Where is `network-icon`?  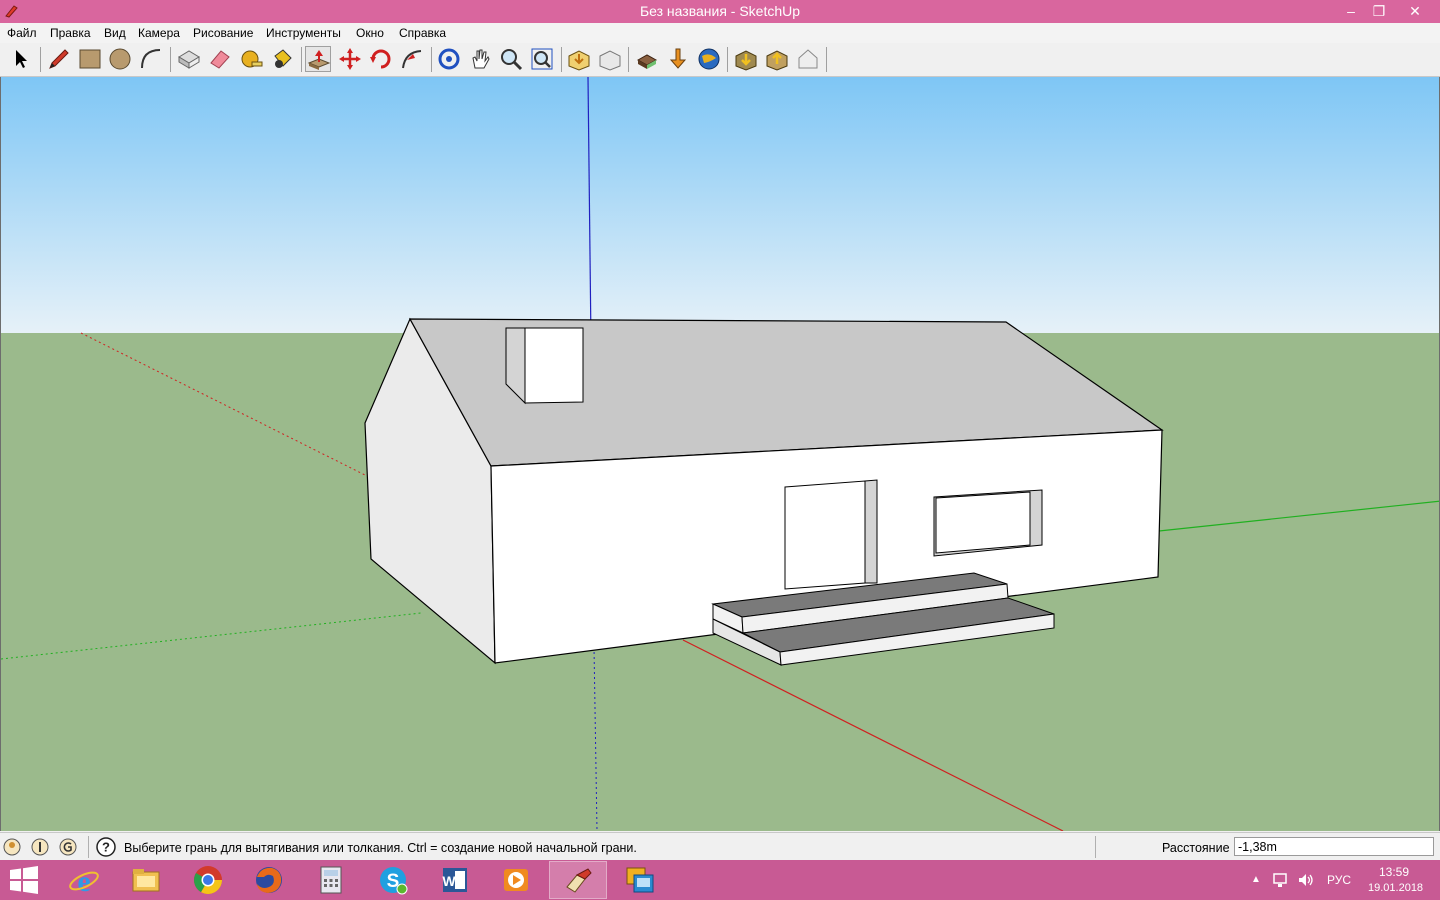
network-icon is located at coordinates (1281, 880).